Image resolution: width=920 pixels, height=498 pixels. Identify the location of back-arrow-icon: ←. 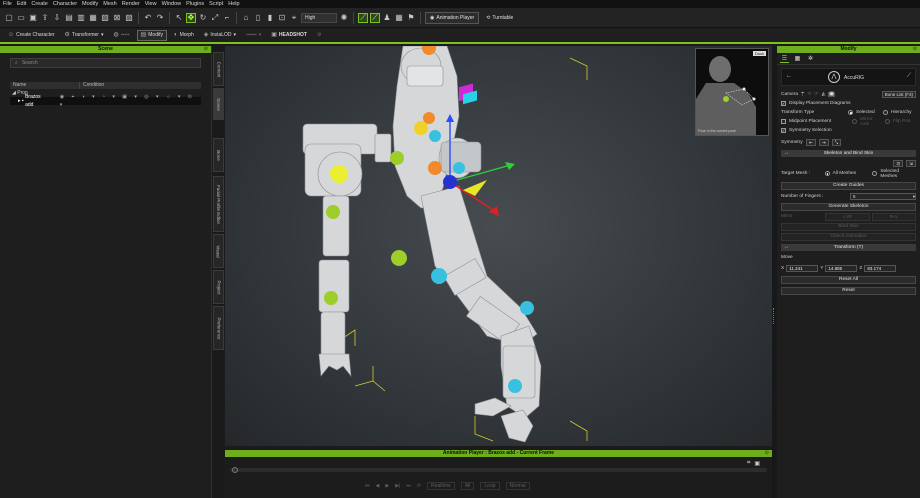
(789, 76).